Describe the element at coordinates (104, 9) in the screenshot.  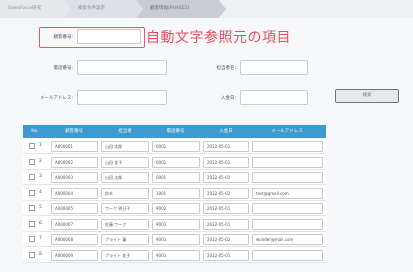
I see `breadcrumb-item-2: 検索条件設定` at that location.